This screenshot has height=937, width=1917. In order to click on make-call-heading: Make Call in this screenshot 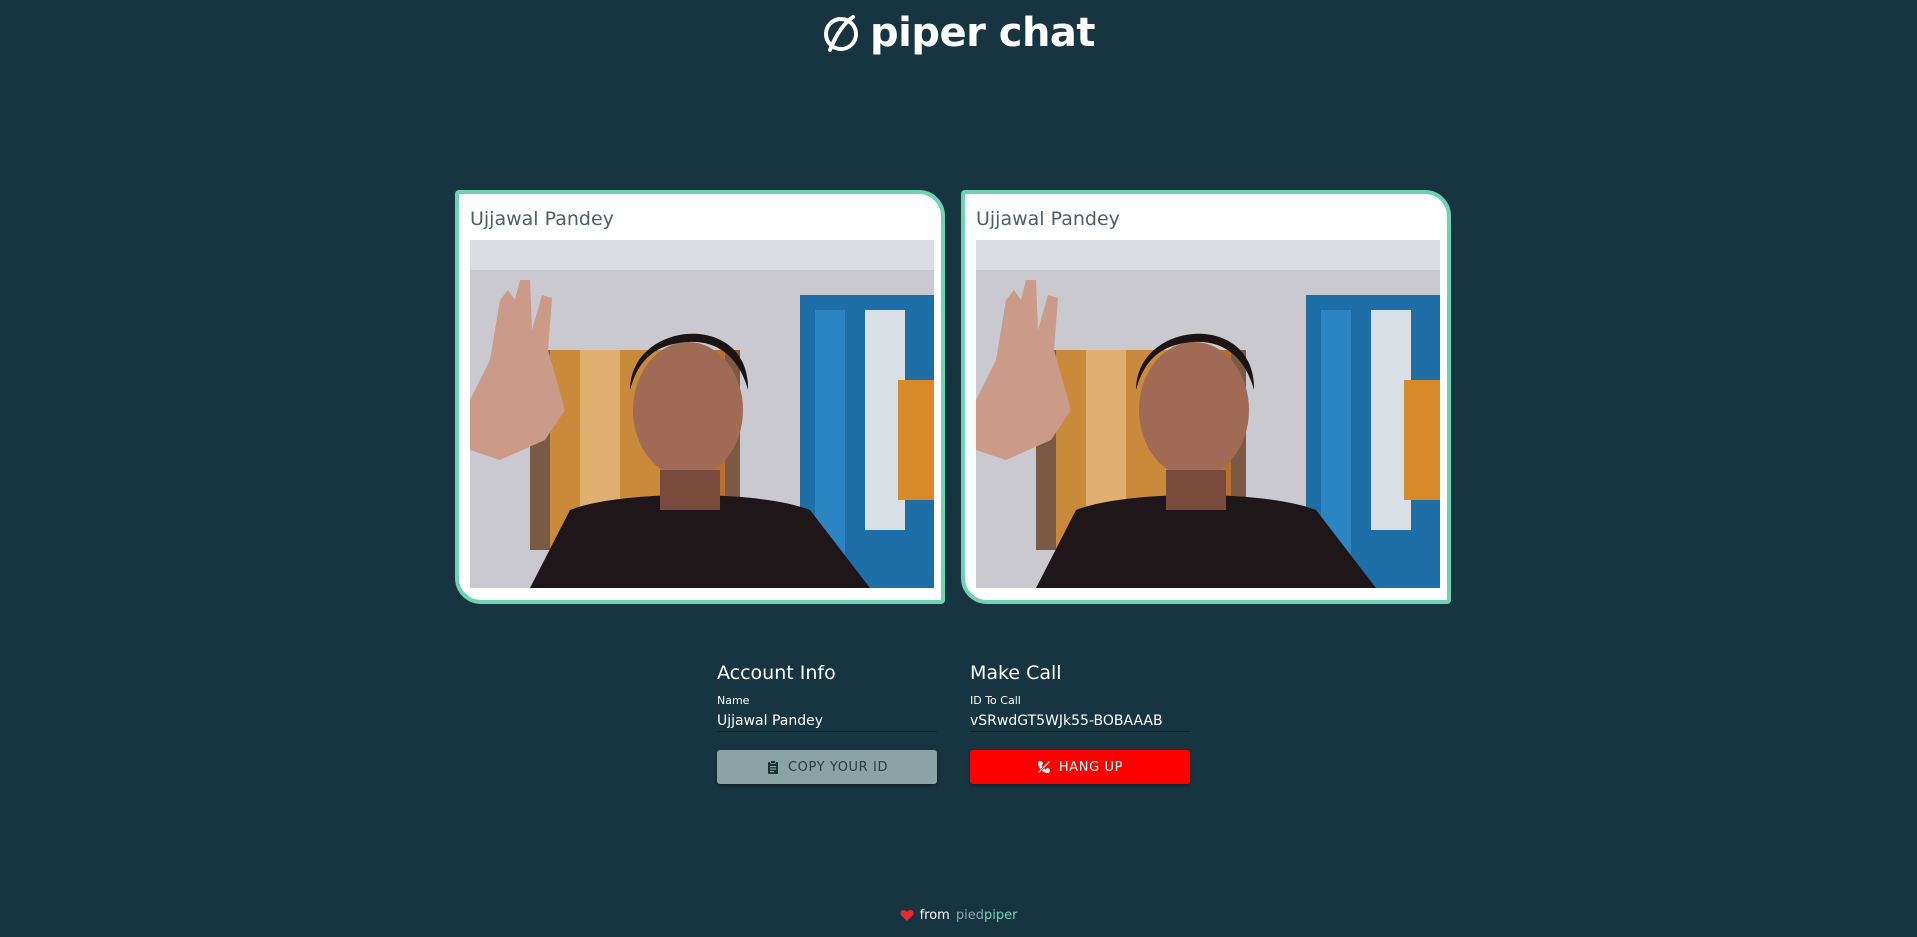, I will do `click(1016, 673)`.